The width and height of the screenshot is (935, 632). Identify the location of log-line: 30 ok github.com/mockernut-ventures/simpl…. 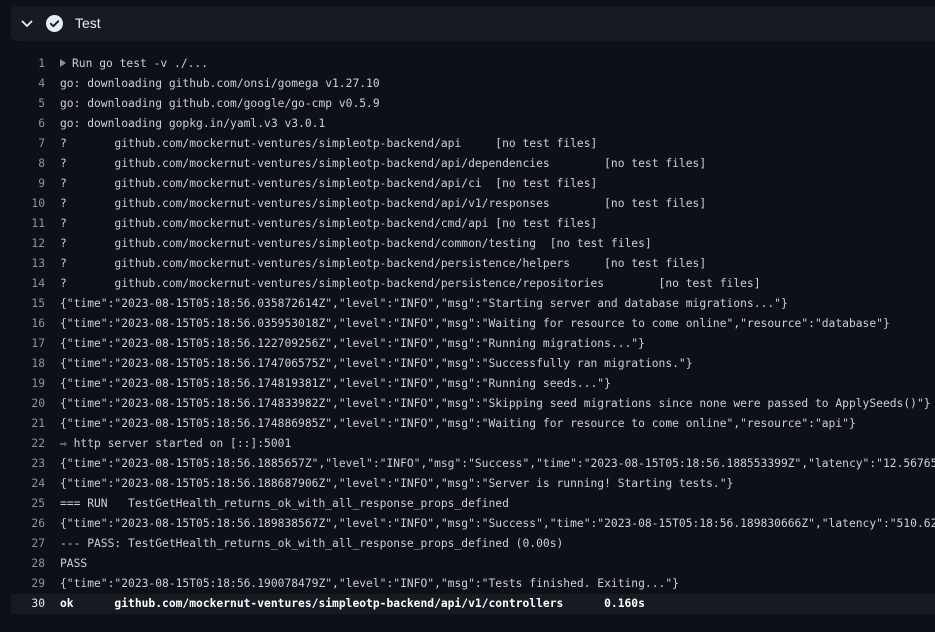
(473, 604).